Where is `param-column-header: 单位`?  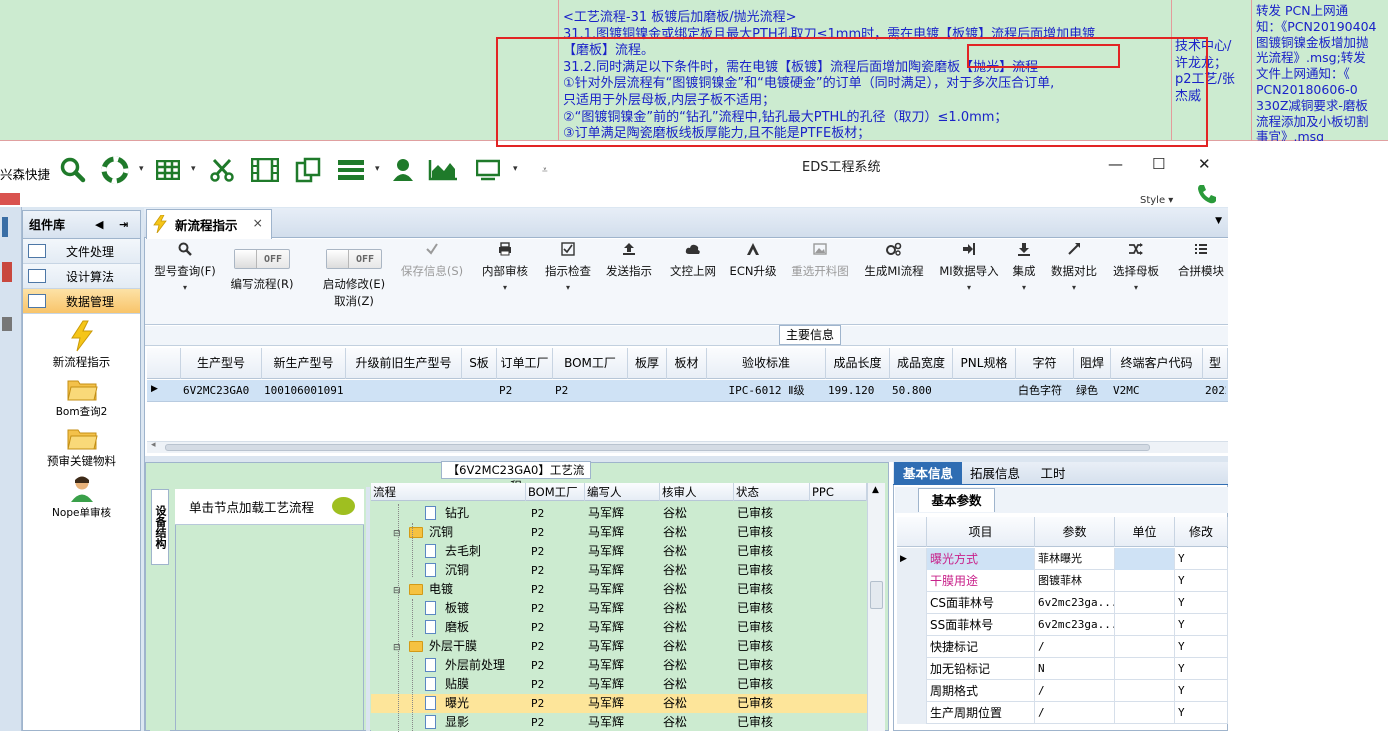 param-column-header: 单位 is located at coordinates (1145, 532).